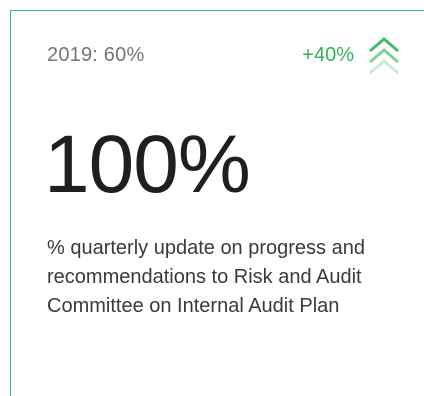  Describe the element at coordinates (96, 55) in the screenshot. I see `baseline-value: 2019: 60%` at that location.